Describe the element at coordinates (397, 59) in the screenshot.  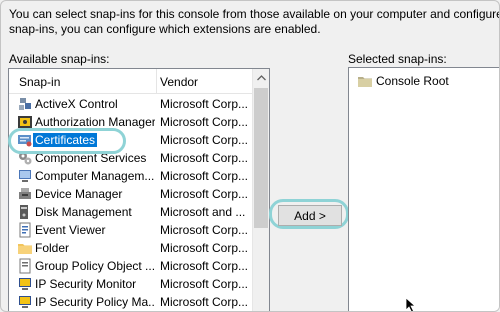
I see `selected-snapins-label: Selected snap-ins:` at that location.